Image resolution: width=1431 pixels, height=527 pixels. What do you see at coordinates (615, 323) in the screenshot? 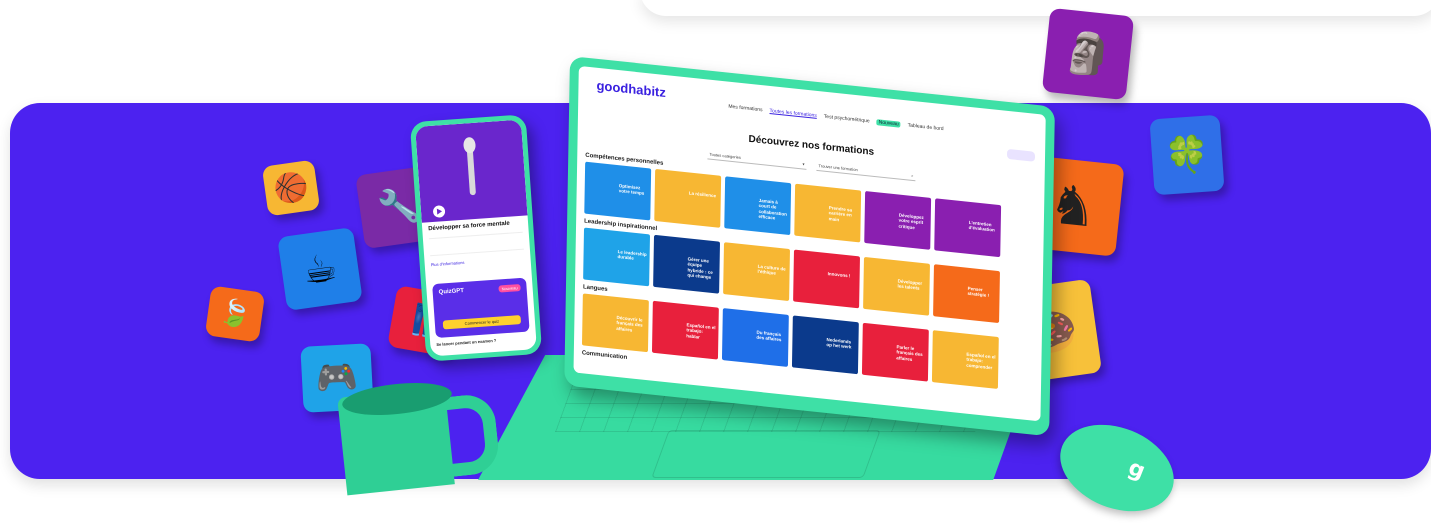
I see `course-card: Découvrir le français des affaires` at bounding box center [615, 323].